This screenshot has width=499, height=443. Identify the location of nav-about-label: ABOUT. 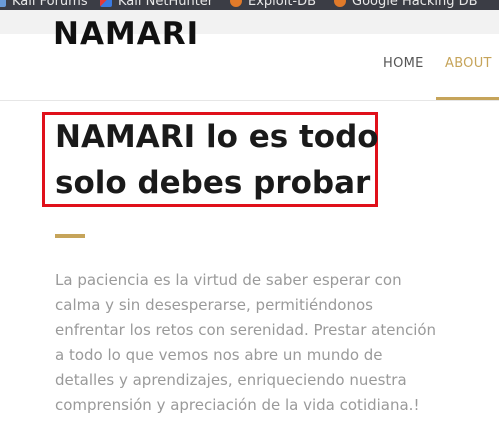
(468, 63).